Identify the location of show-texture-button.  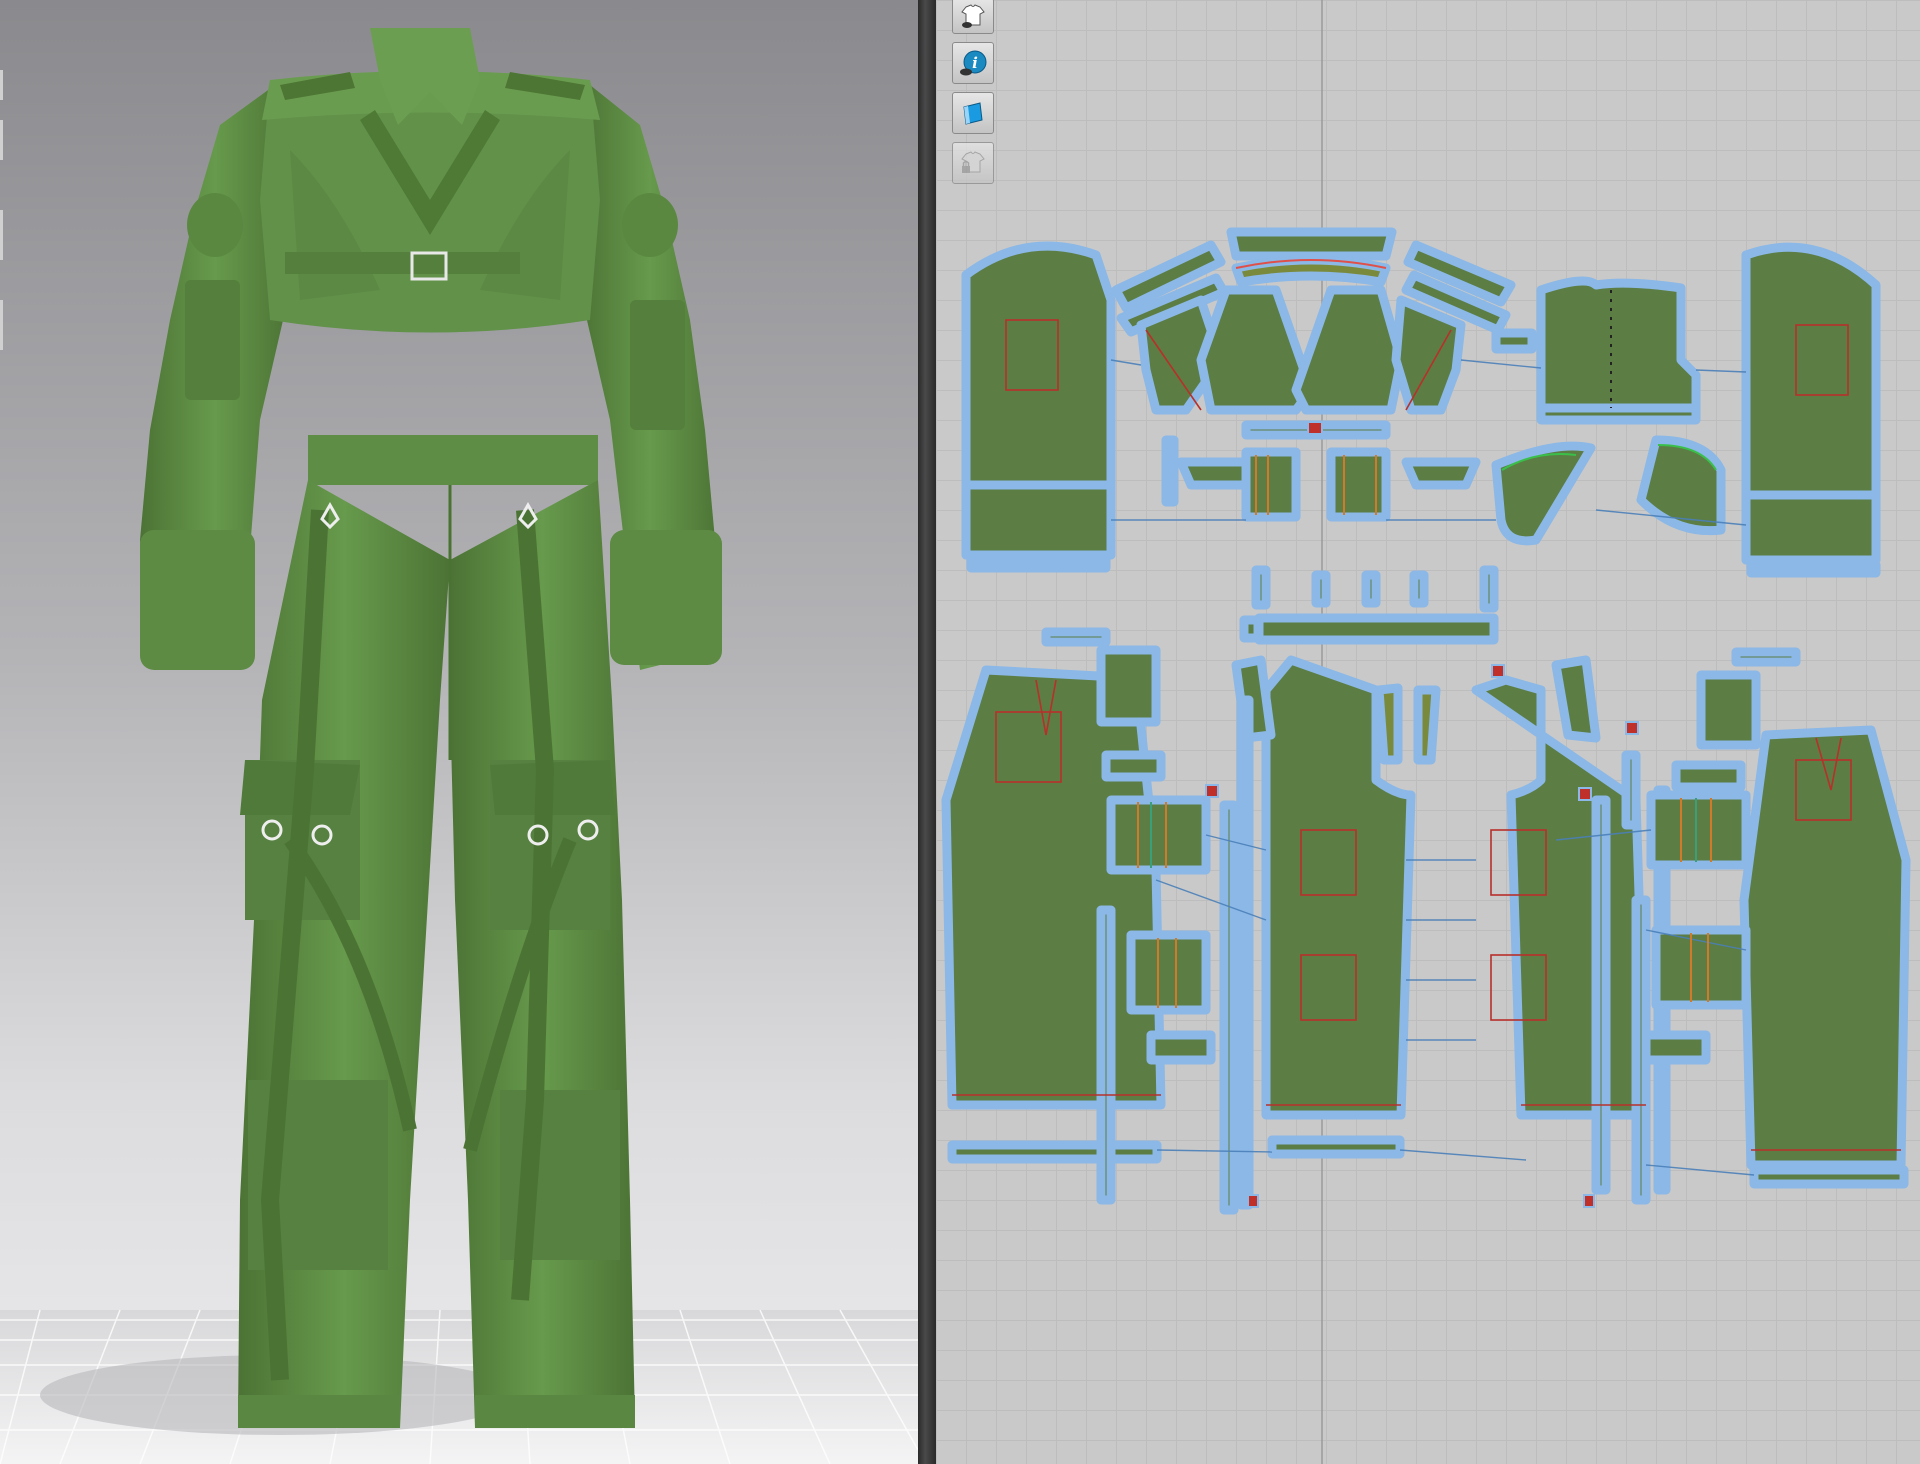
(973, 113).